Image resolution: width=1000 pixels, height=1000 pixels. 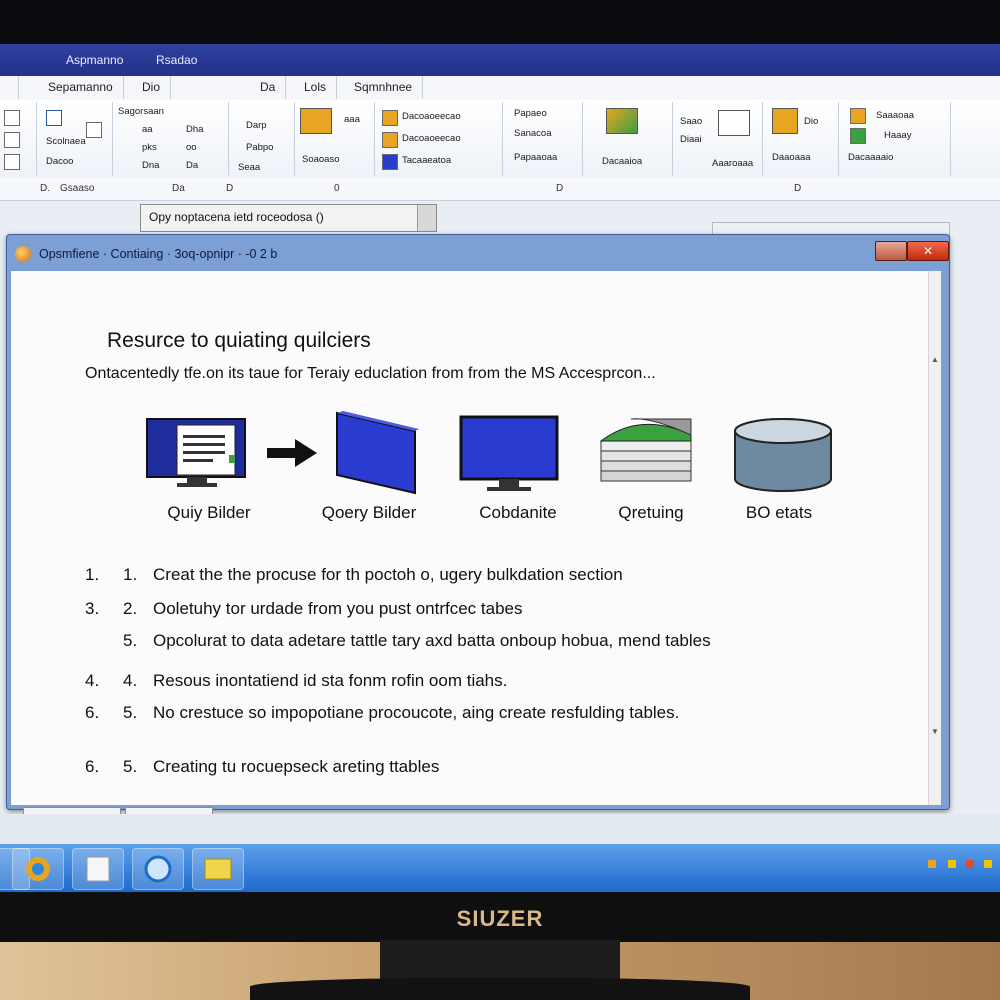 I want to click on step-label-3: Cobdanite, so click(x=518, y=512).